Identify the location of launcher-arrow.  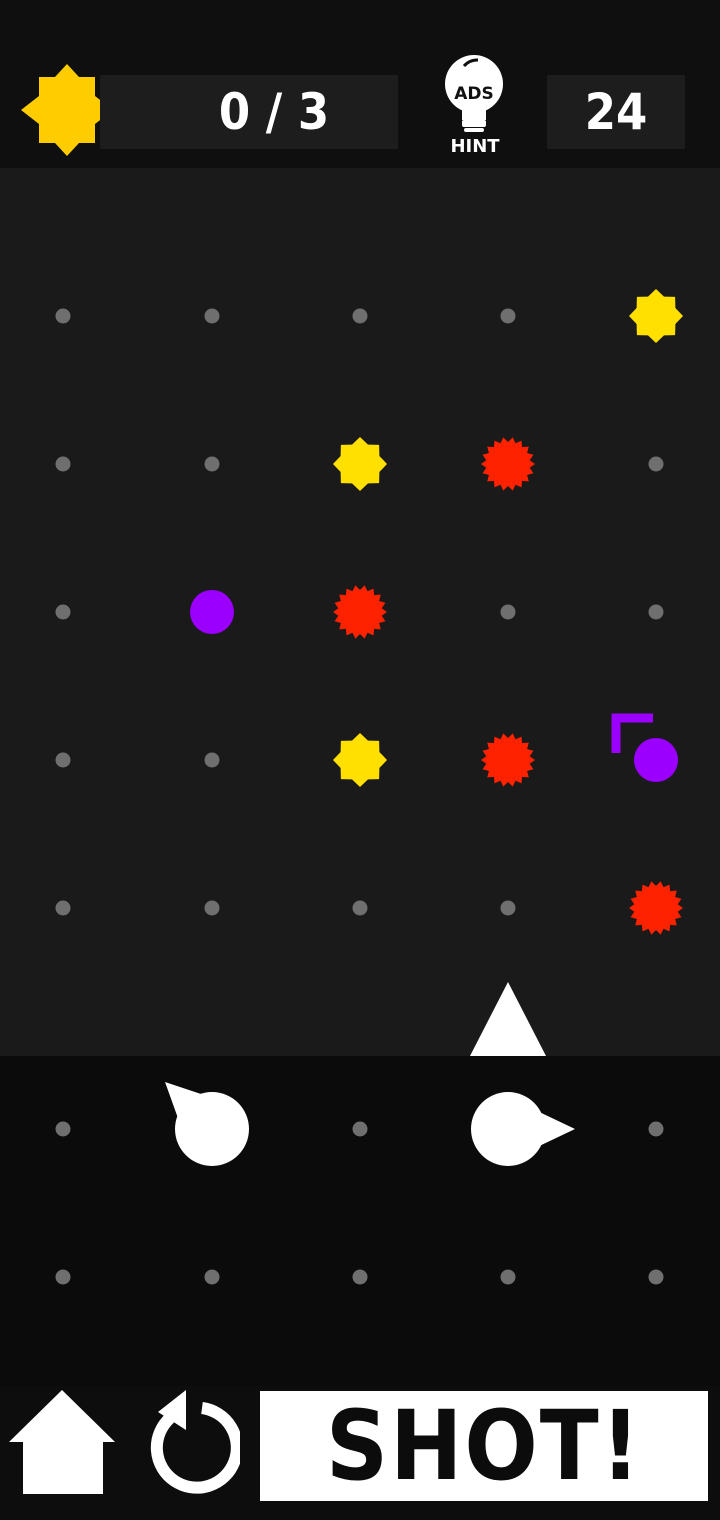
(508, 1019).